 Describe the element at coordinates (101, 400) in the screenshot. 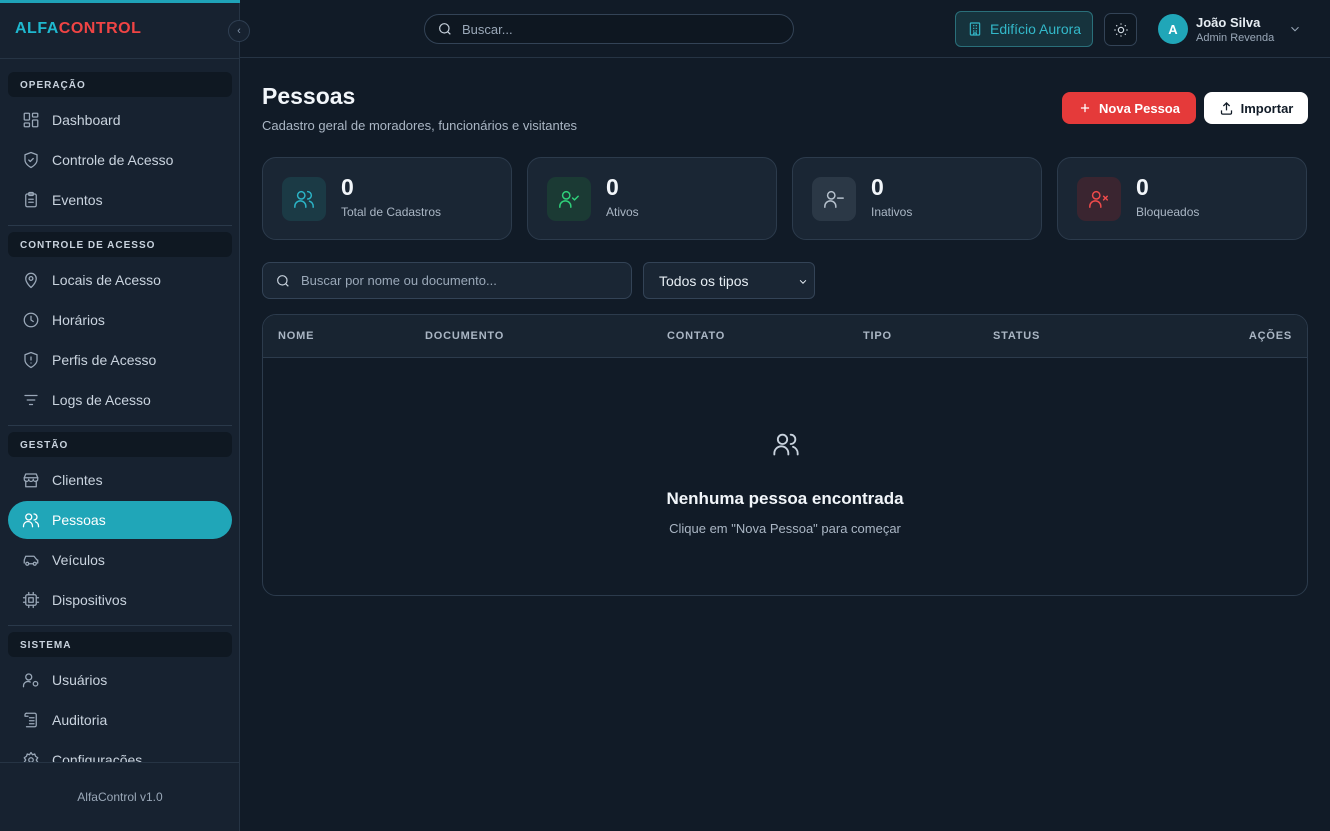

I see `sidebar-item-label: Logs de Acesso` at that location.